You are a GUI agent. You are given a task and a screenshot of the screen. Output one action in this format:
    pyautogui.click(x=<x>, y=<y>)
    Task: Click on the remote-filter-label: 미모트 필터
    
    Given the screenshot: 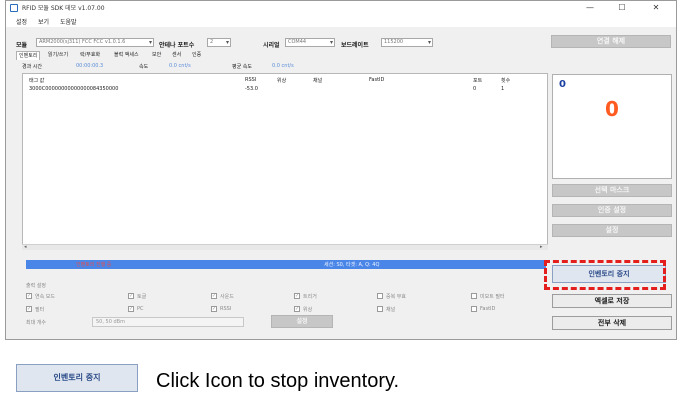 What is the action you would take?
    pyautogui.click(x=492, y=297)
    